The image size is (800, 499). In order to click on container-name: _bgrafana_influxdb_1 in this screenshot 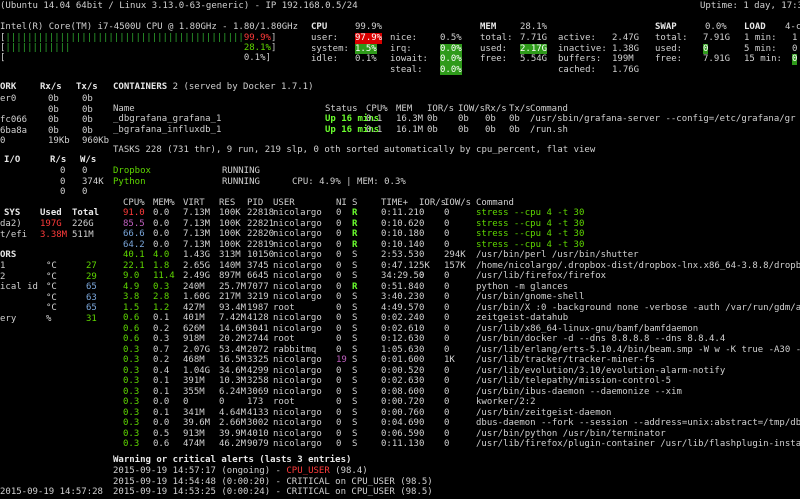, I will do `click(167, 129)`.